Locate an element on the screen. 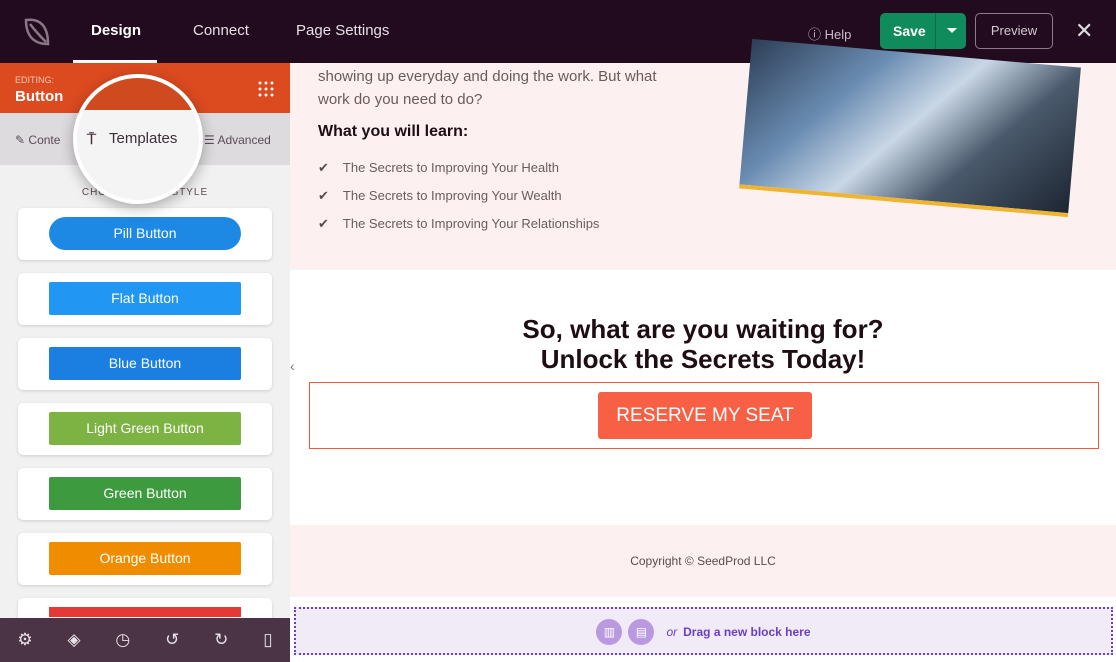 The image size is (1116, 662). tab-advanced: ☰ Advanced is located at coordinates (237, 140).